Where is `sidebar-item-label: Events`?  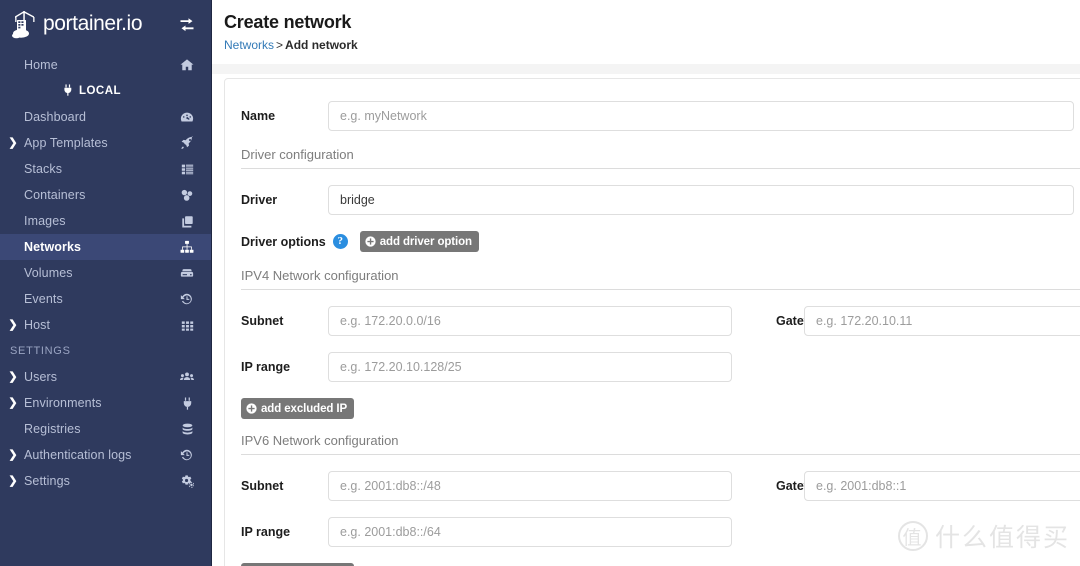 sidebar-item-label: Events is located at coordinates (43, 299).